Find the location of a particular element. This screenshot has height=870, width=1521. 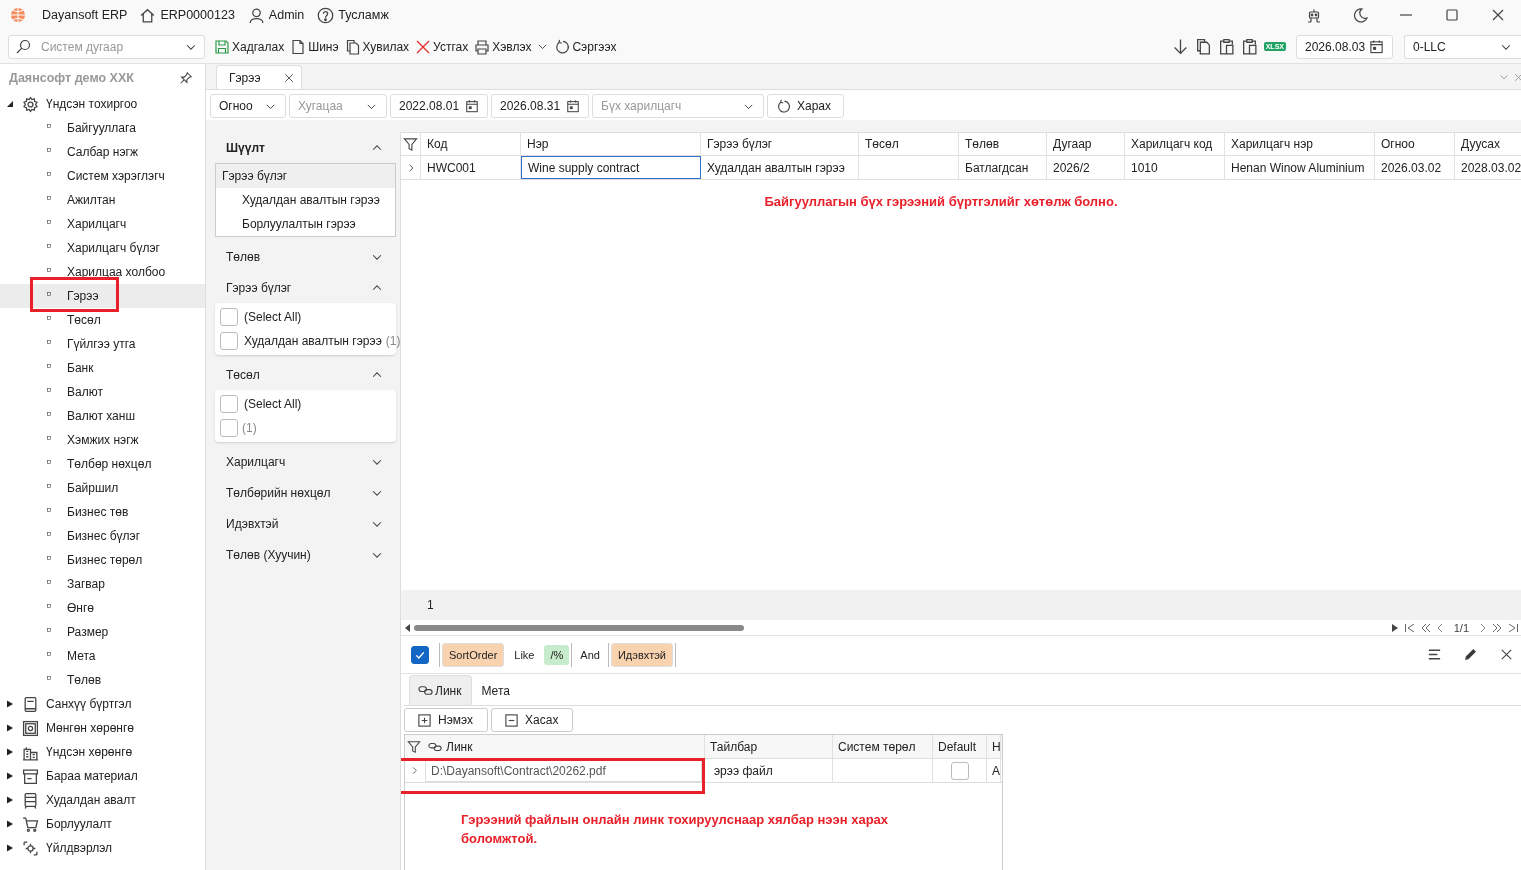

tree-item: Санхүү бүртгэл is located at coordinates (102, 704).